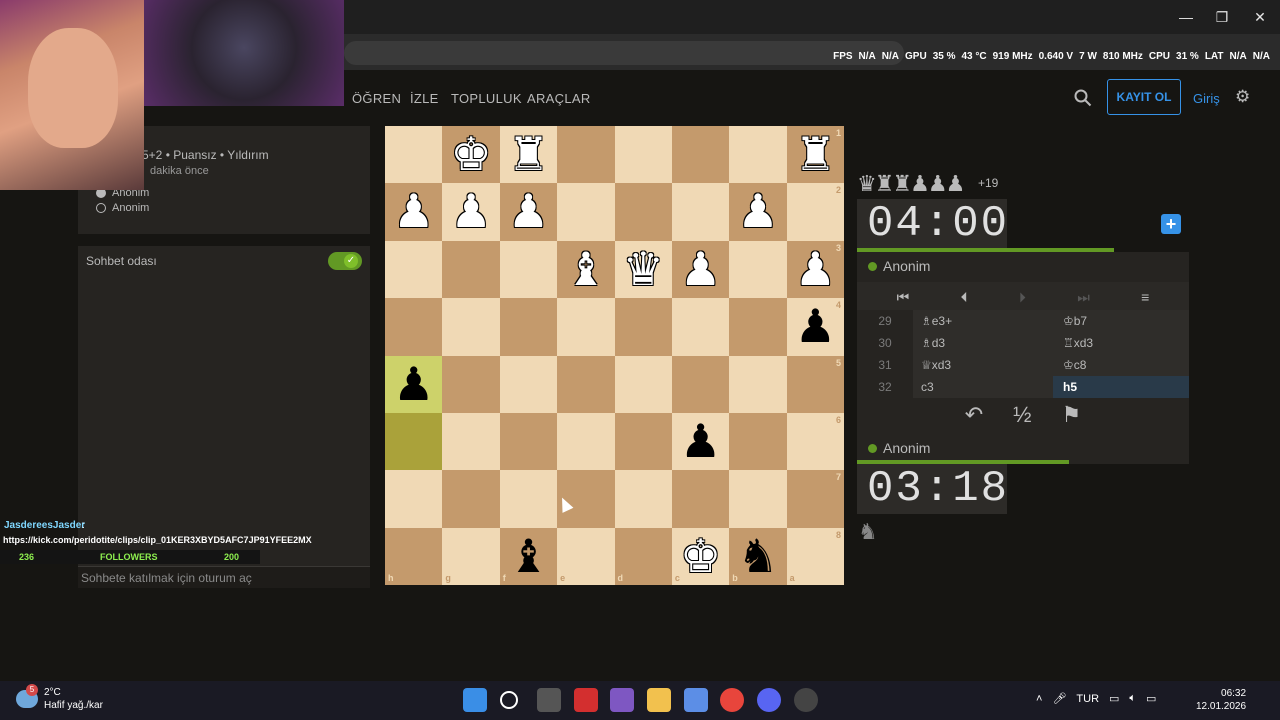 The image size is (1280, 720). I want to click on signup-button: KAYIT OL, so click(1144, 97).